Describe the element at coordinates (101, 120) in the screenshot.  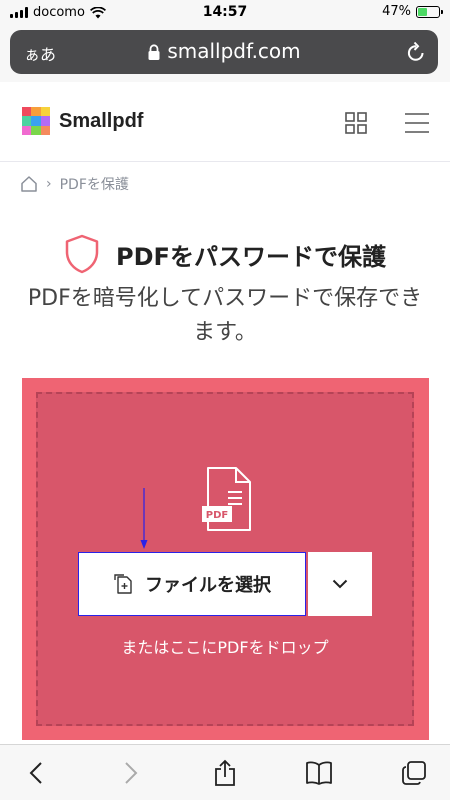
I see `brand-name: Smallpdf` at that location.